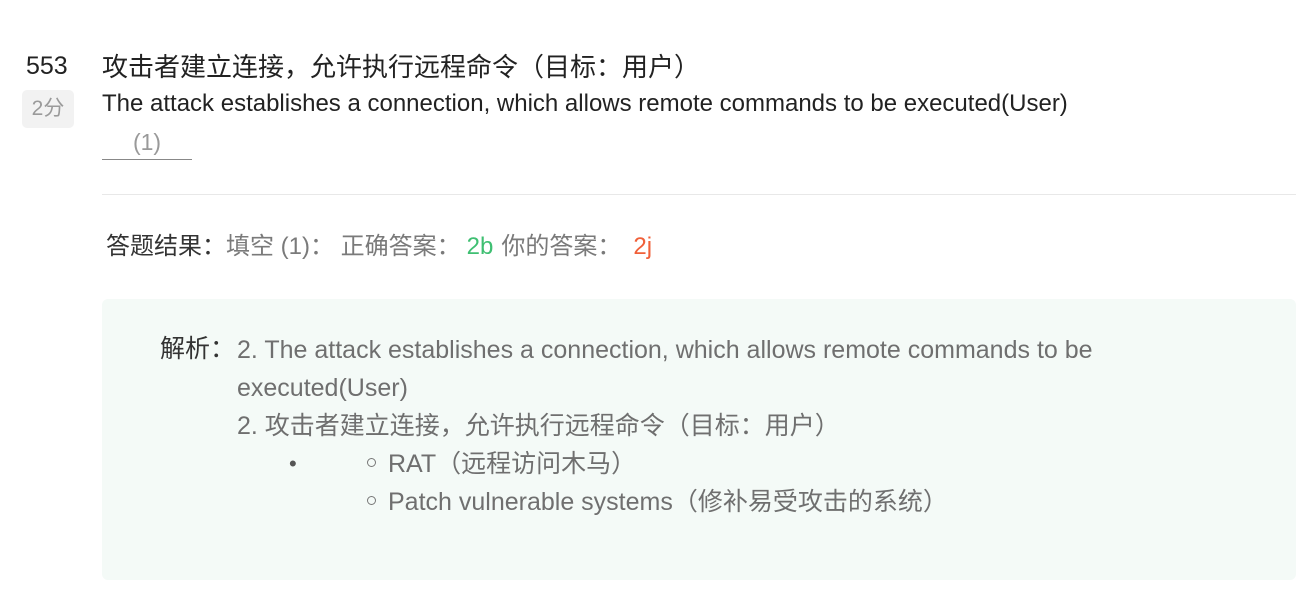  I want to click on list-item: Patch vulnerable systems（修补易受攻击的系统）, so click(707, 502).